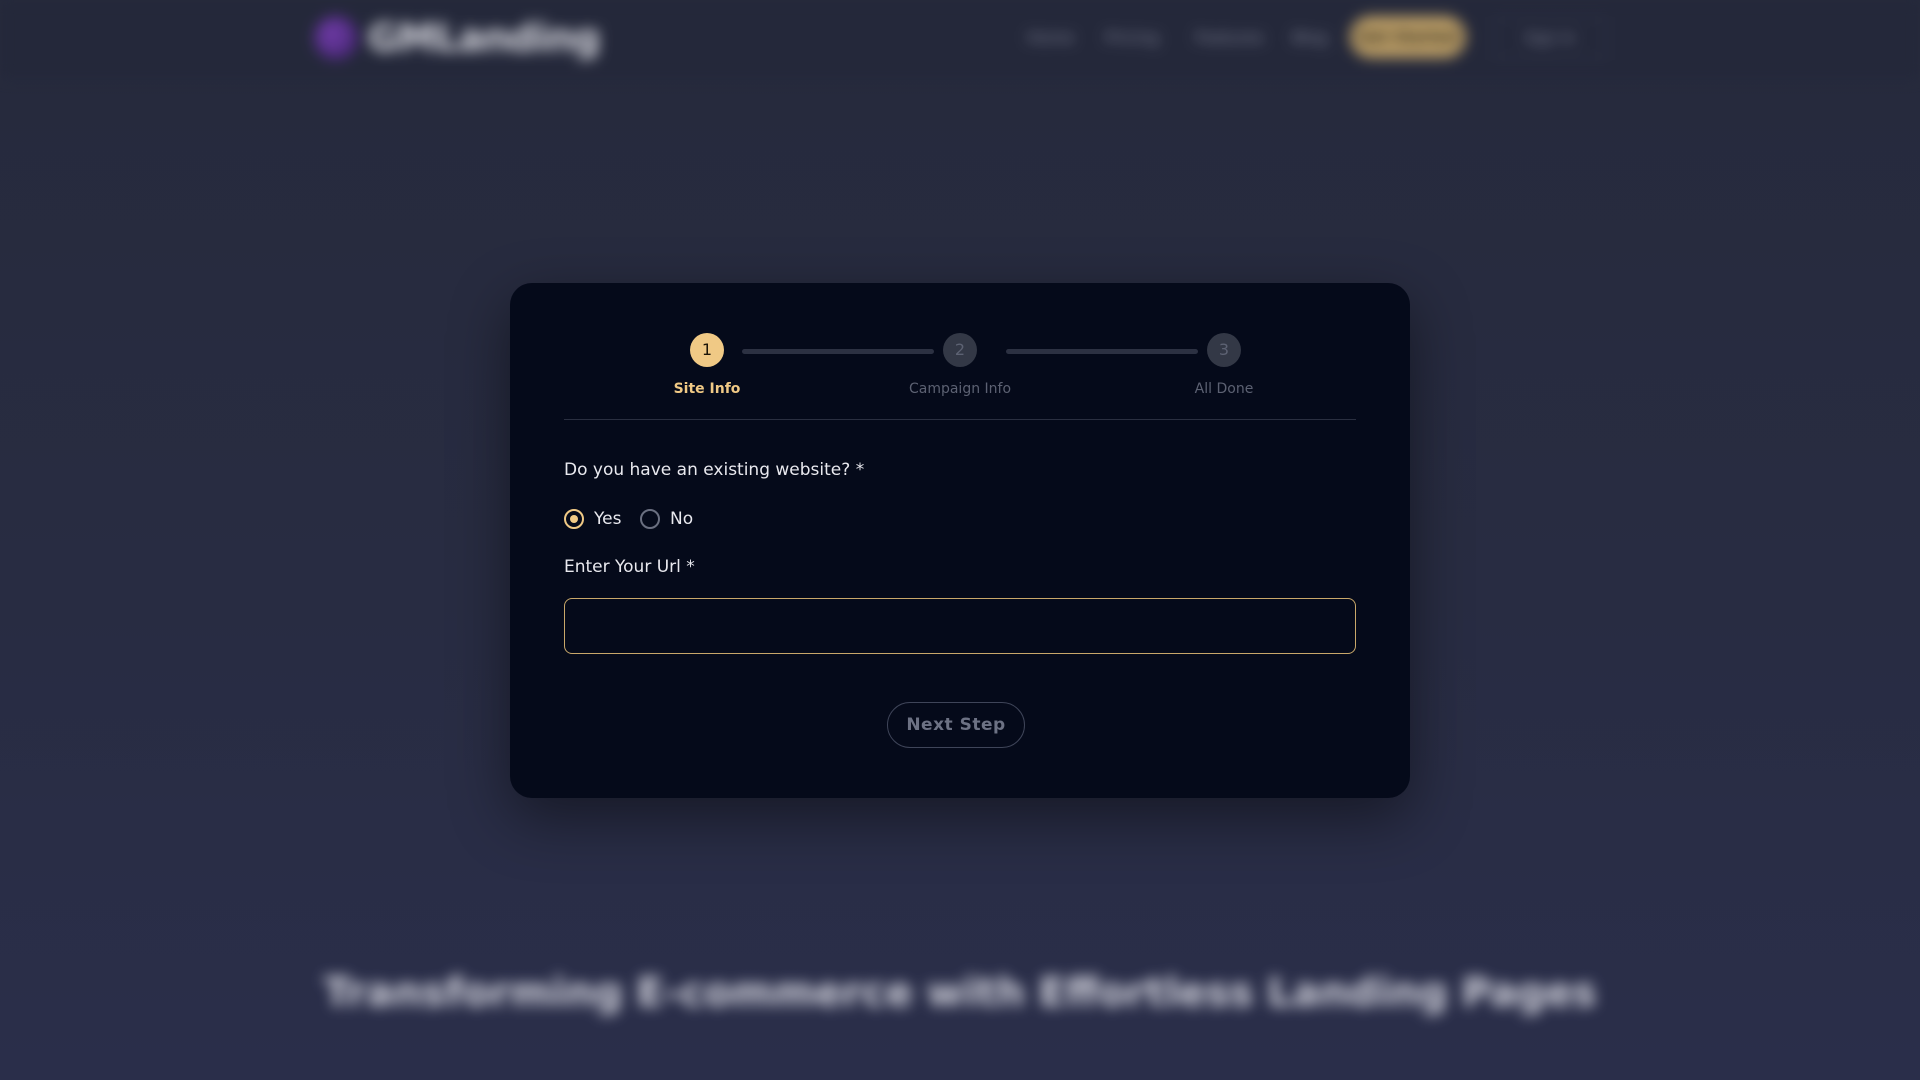 This screenshot has height=1080, width=1920. Describe the element at coordinates (707, 389) in the screenshot. I see `step-1-label: Site Info` at that location.